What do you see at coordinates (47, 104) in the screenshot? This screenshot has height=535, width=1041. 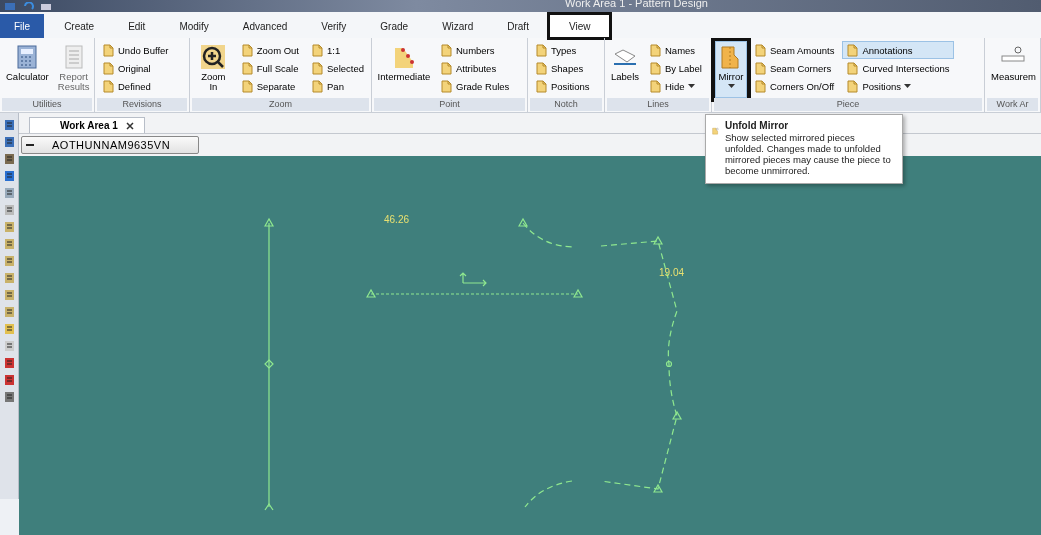 I see `group-label: Utilities` at bounding box center [47, 104].